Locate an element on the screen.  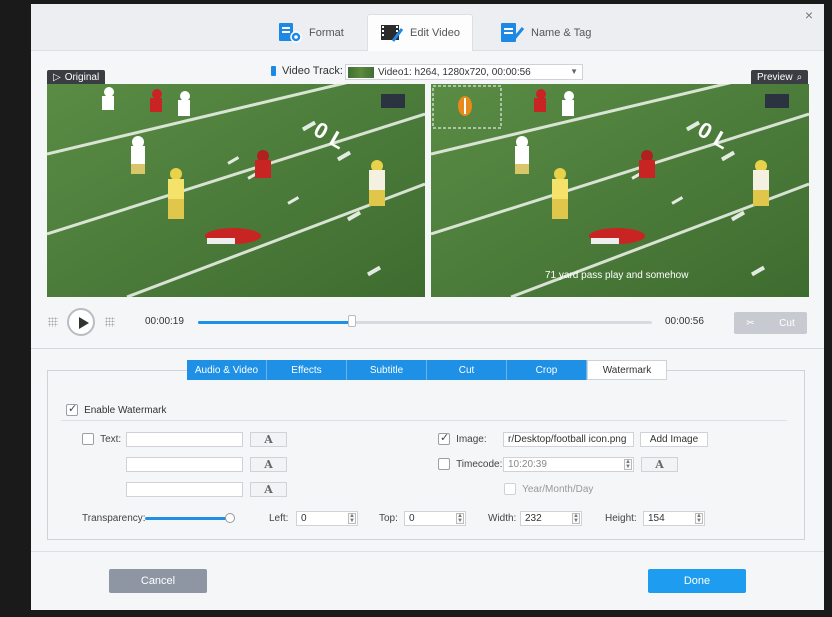
font-button-2: A is located at coordinates (268, 464).